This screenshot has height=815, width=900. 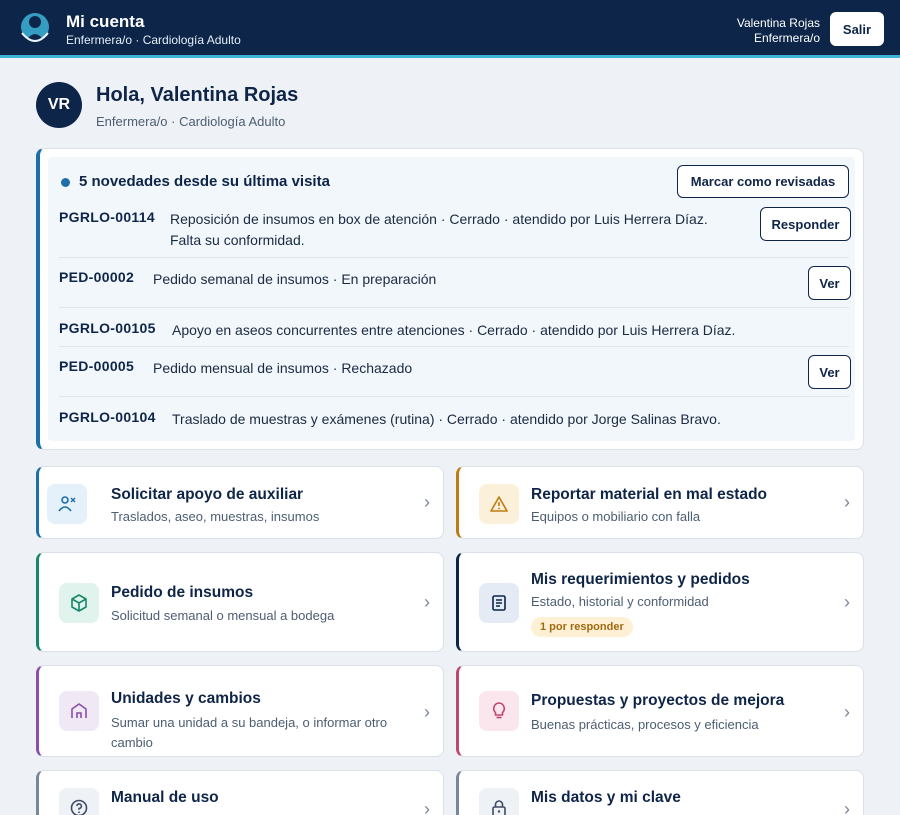 I want to click on news-item-code: PGRLO-00105, so click(x=107, y=328).